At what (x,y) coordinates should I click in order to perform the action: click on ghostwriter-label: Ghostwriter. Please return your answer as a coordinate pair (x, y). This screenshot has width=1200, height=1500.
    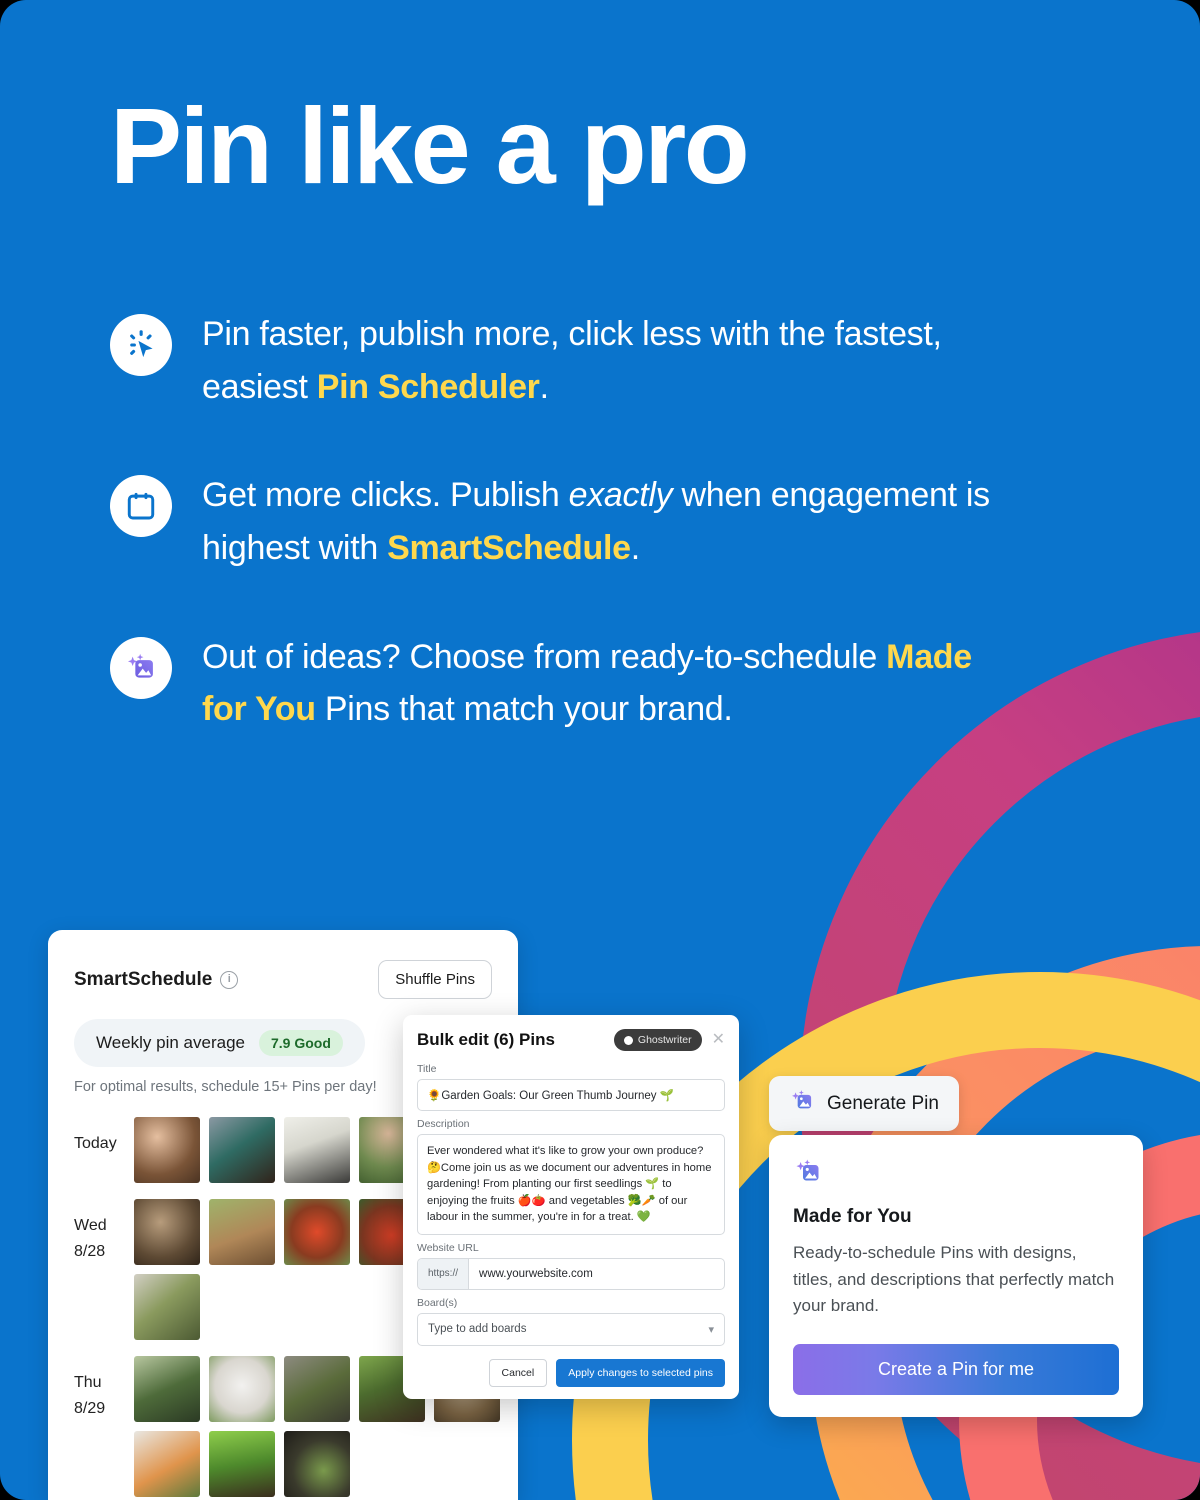
    Looking at the image, I should click on (664, 1040).